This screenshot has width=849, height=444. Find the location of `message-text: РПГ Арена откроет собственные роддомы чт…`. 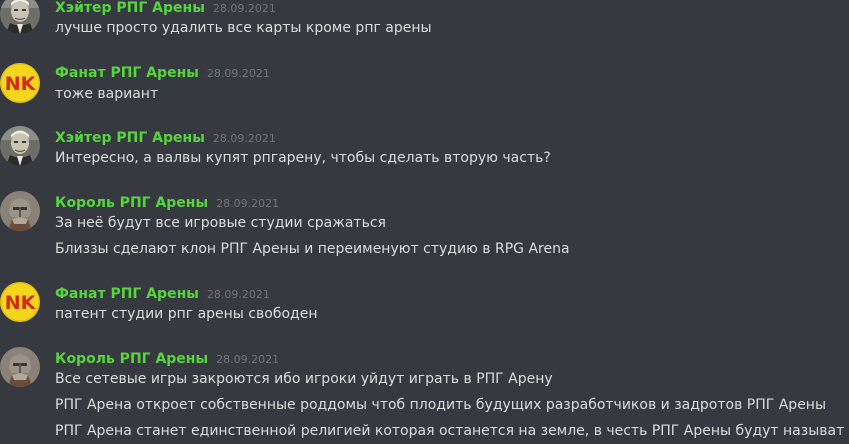

message-text: РПГ Арена откроет собственные роддомы чт… is located at coordinates (441, 405).